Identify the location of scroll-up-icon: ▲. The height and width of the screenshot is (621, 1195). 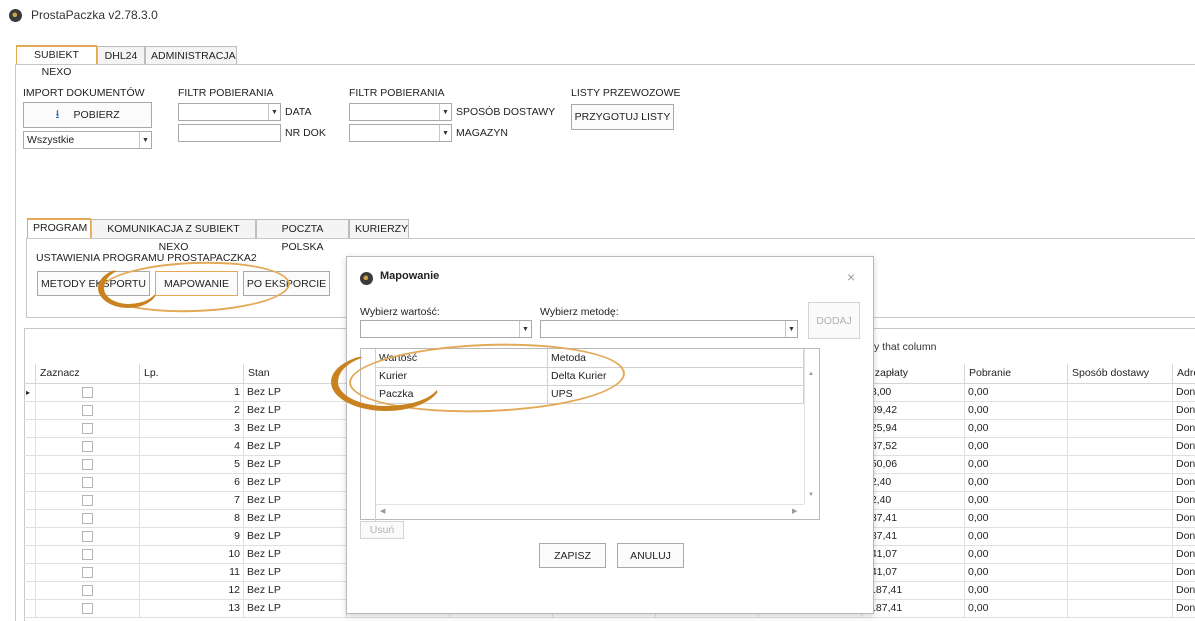
(811, 374).